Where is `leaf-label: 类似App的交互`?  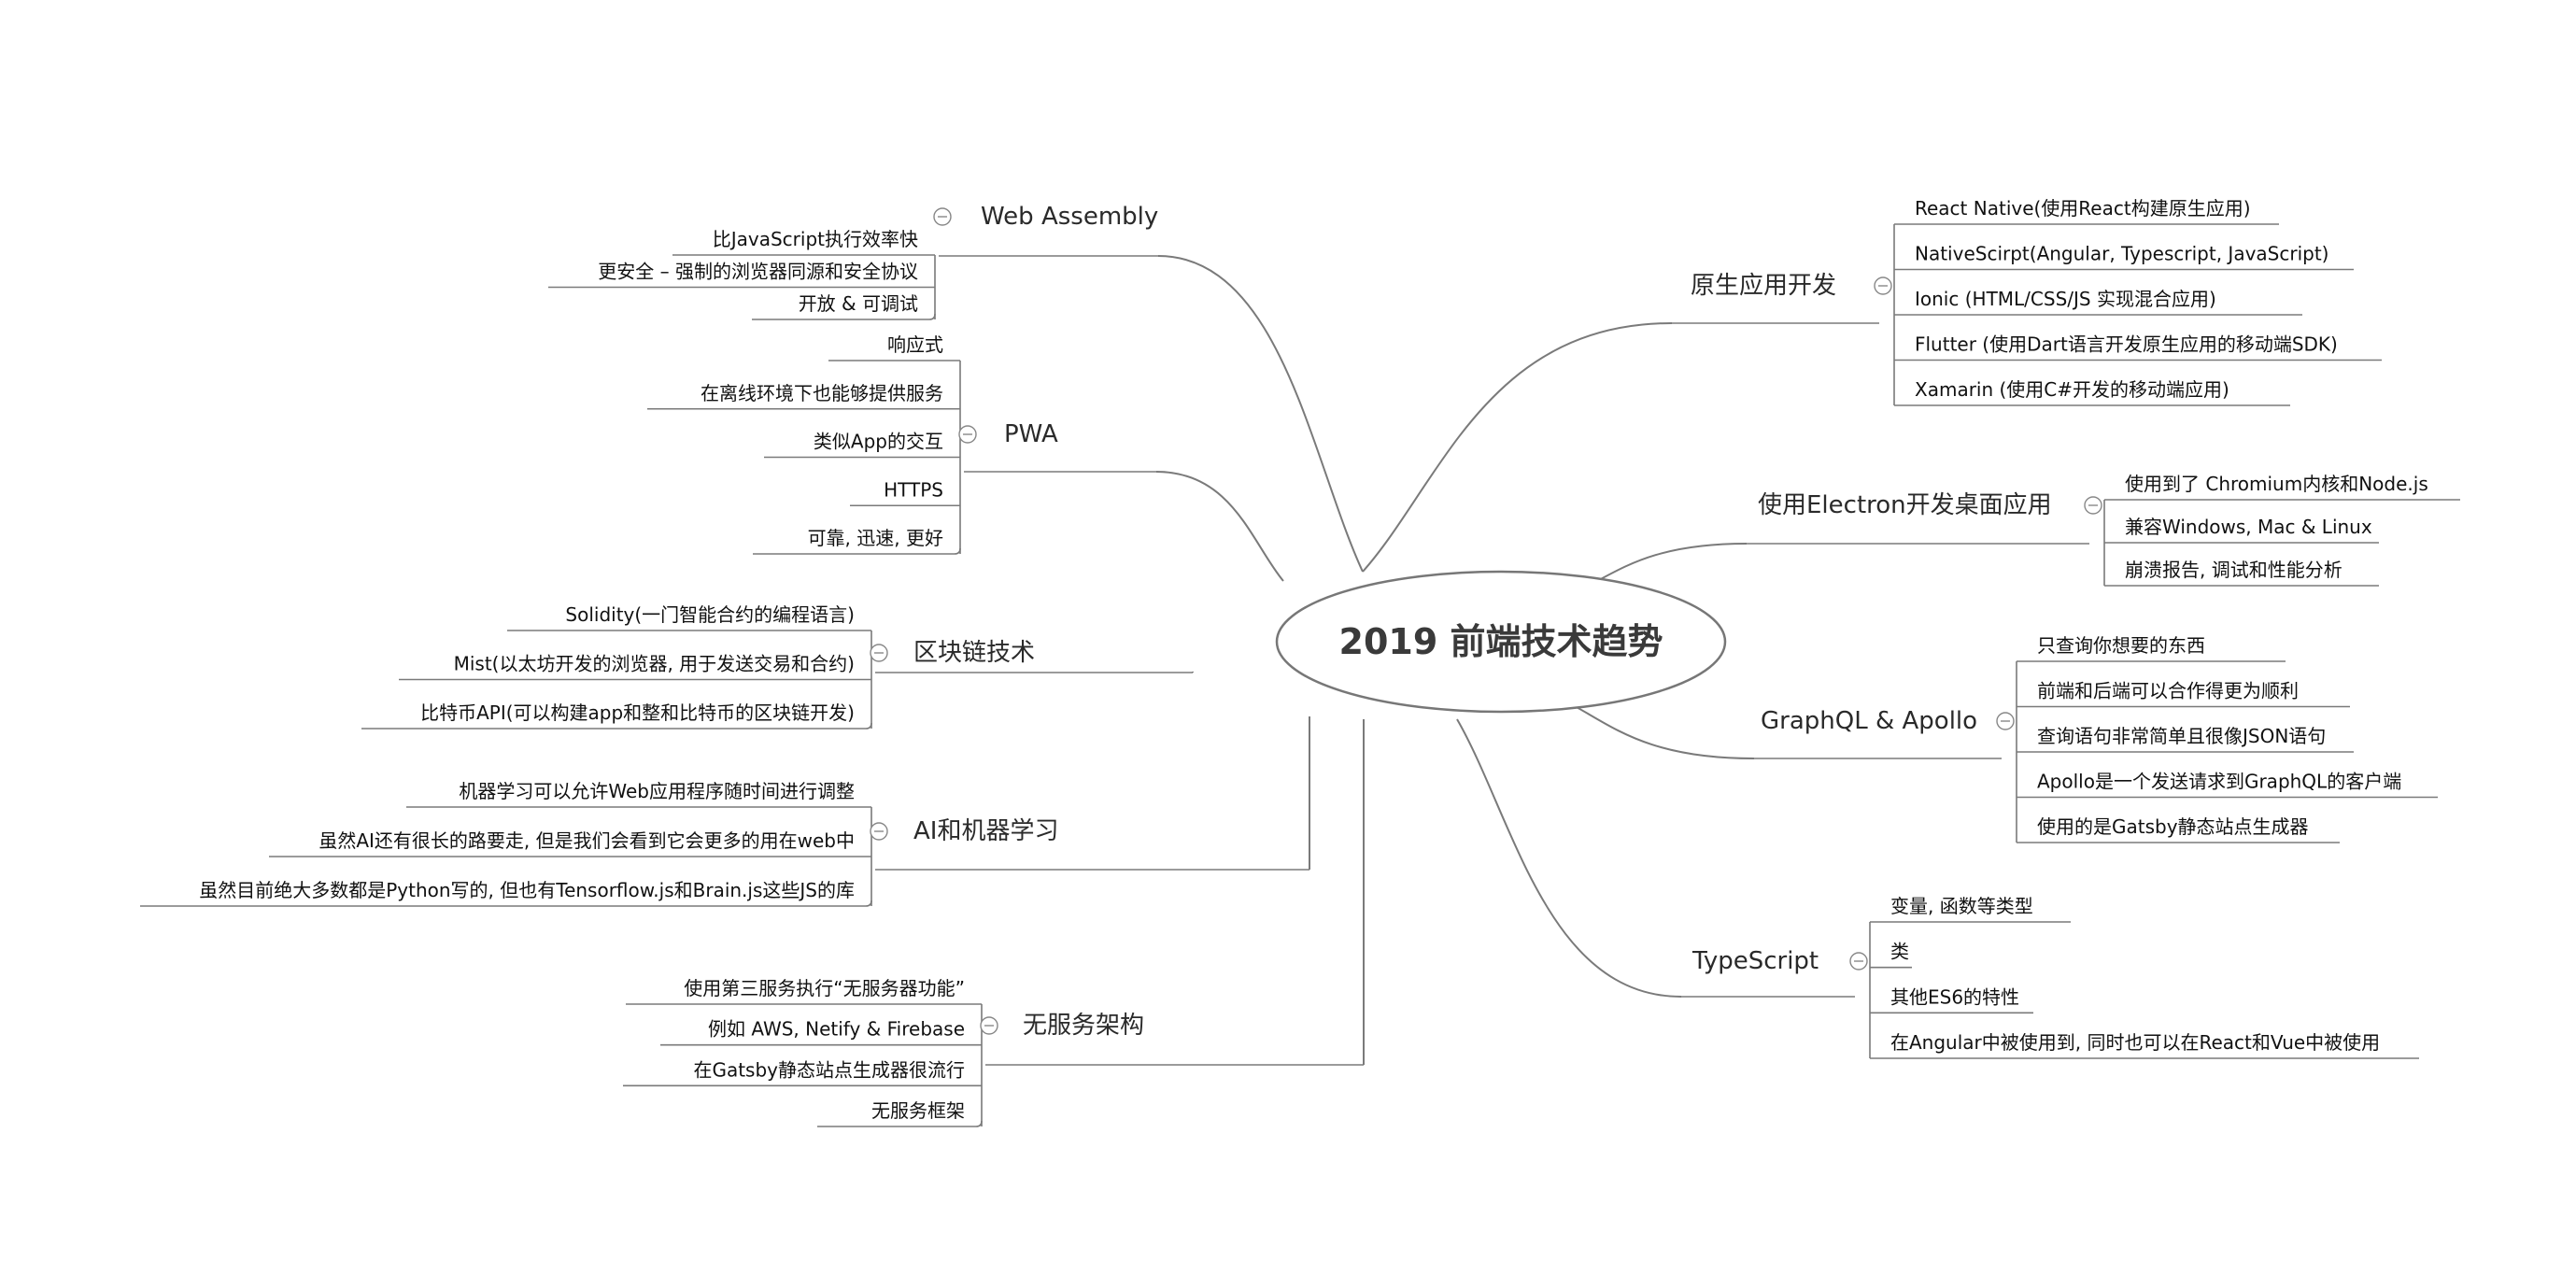
leaf-label: 类似App的交互 is located at coordinates (878, 442).